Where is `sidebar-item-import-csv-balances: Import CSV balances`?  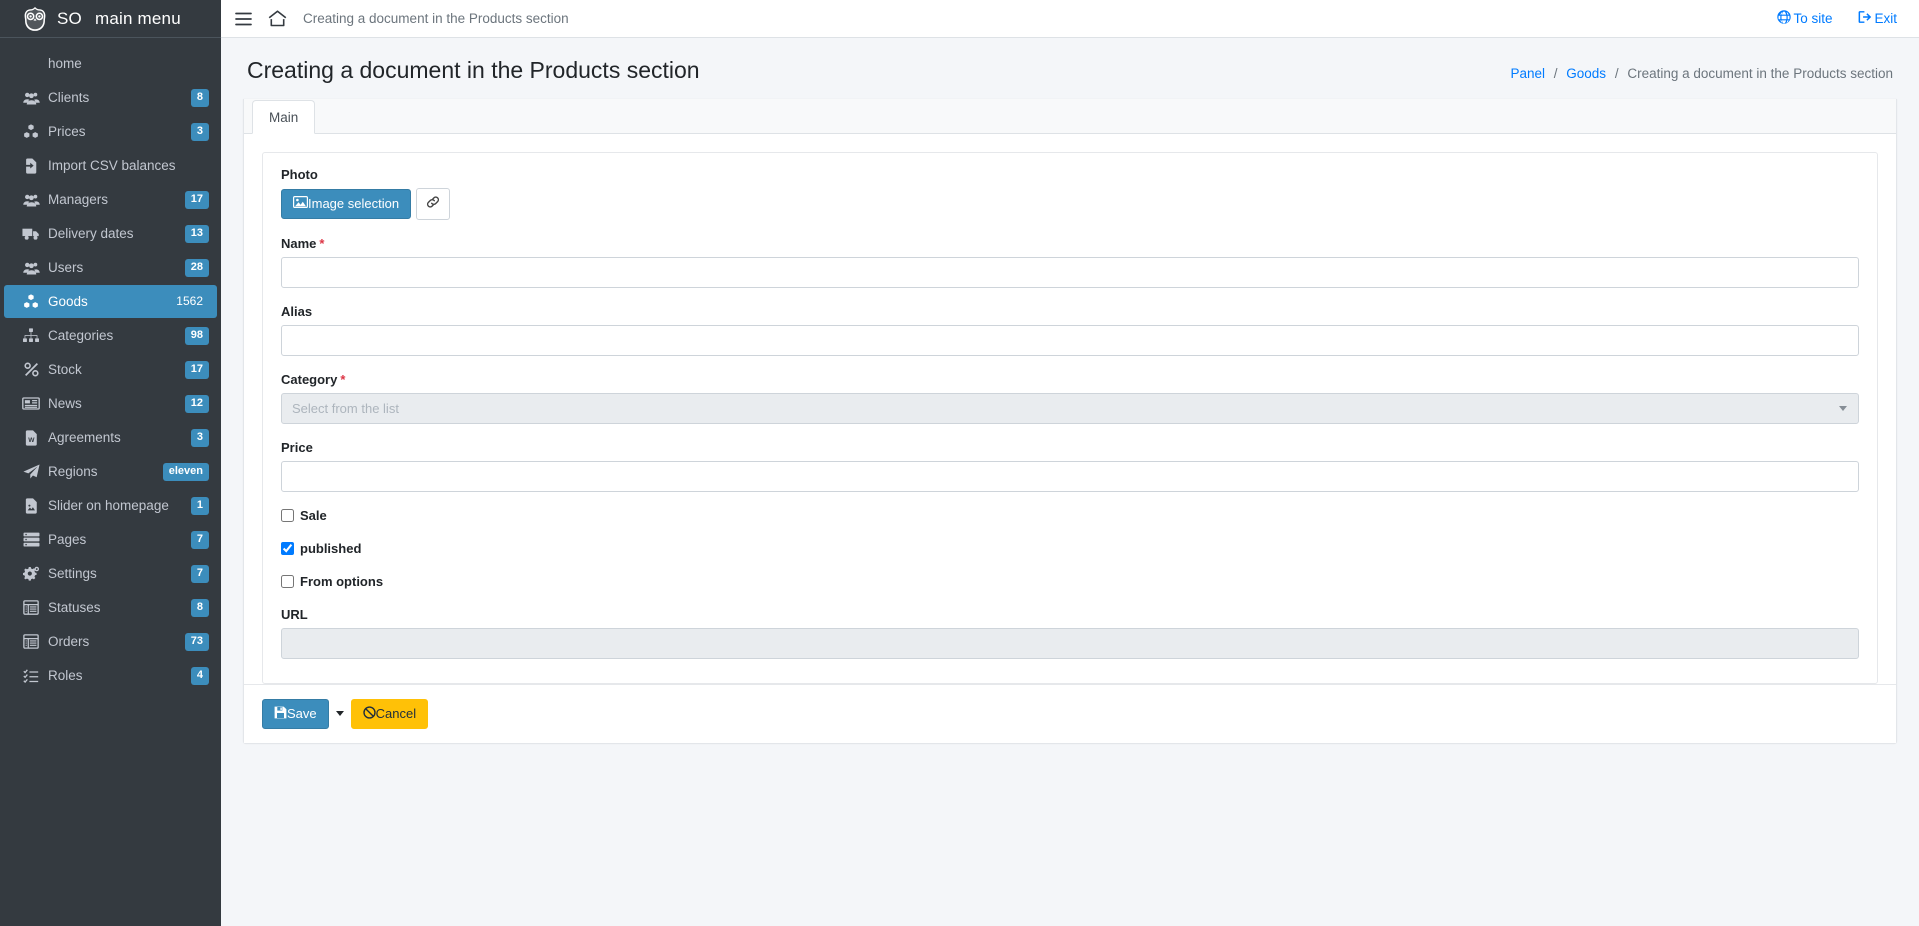
sidebar-item-import-csv-balances: Import CSV balances is located at coordinates (110, 165).